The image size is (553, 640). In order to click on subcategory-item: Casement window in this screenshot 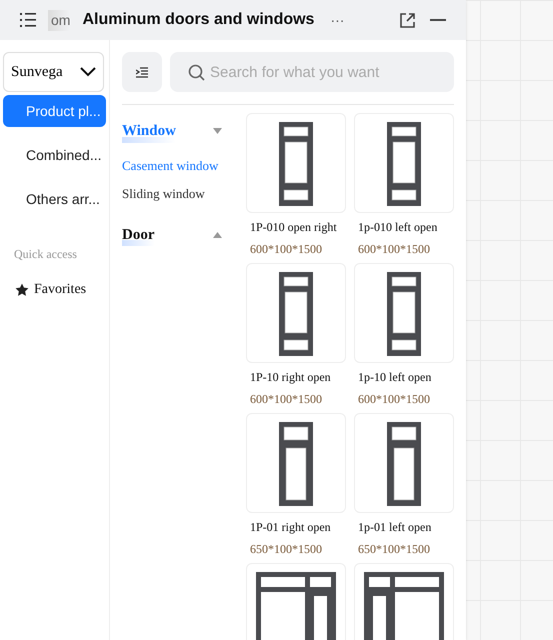, I will do `click(178, 165)`.